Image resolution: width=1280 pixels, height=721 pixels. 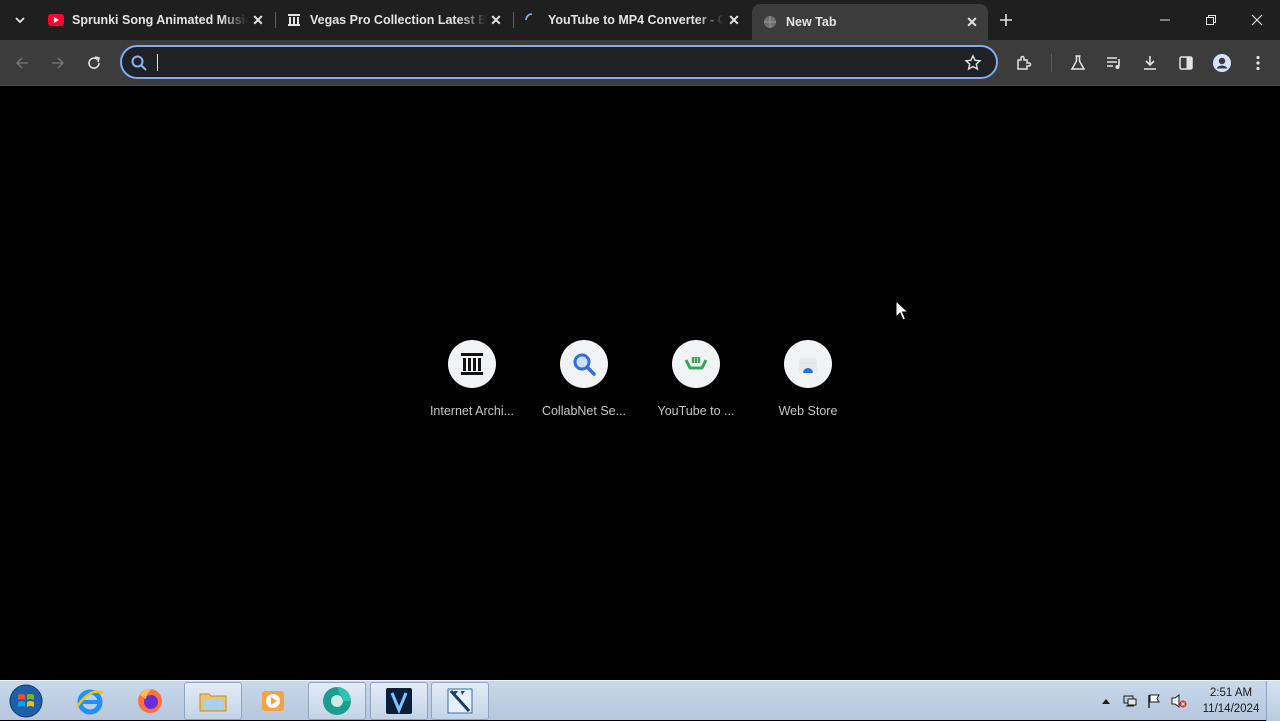 What do you see at coordinates (1051, 63) in the screenshot?
I see `toolbar-separator` at bounding box center [1051, 63].